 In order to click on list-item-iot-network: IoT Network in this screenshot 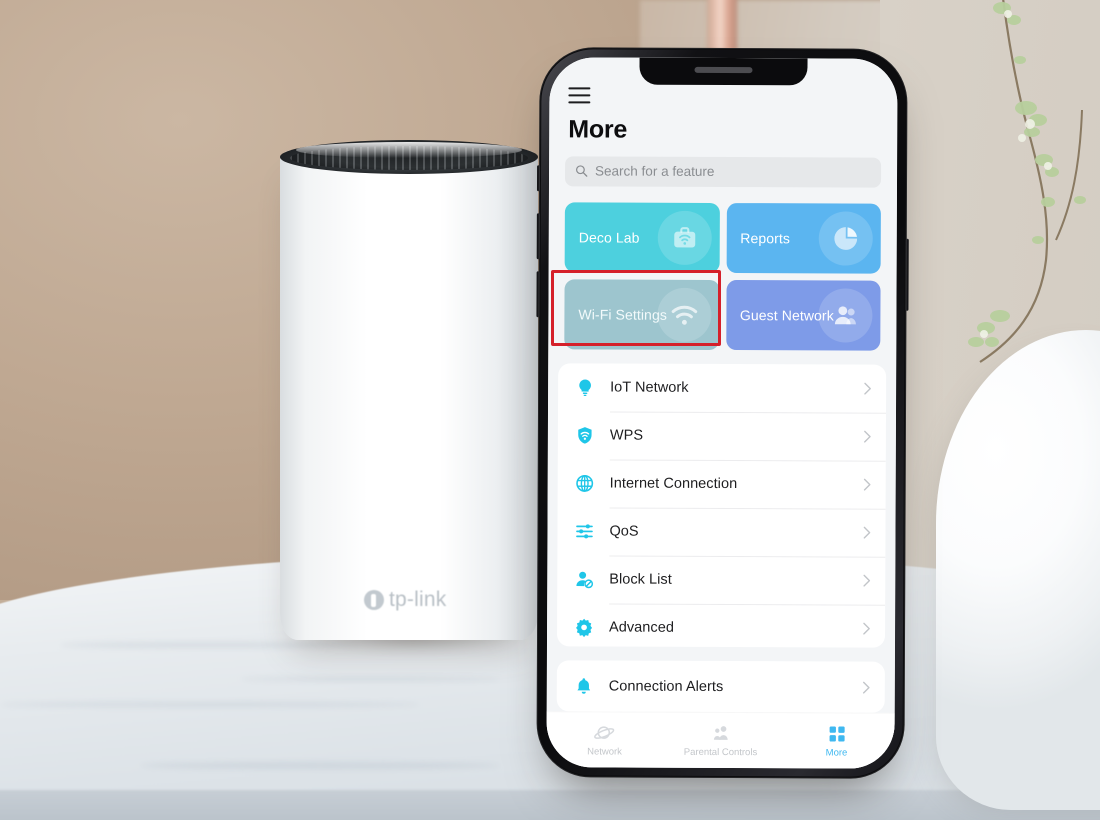, I will do `click(722, 387)`.